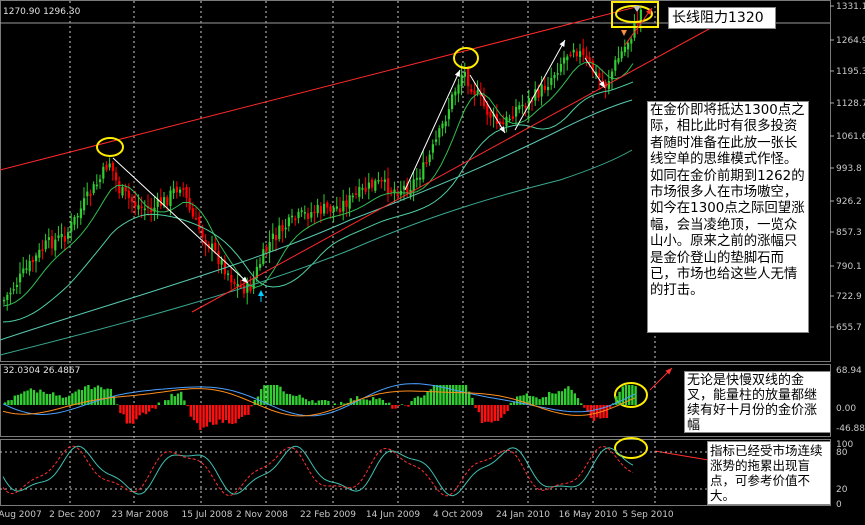  I want to click on date-label: 15 Jul 2008, so click(207, 515).